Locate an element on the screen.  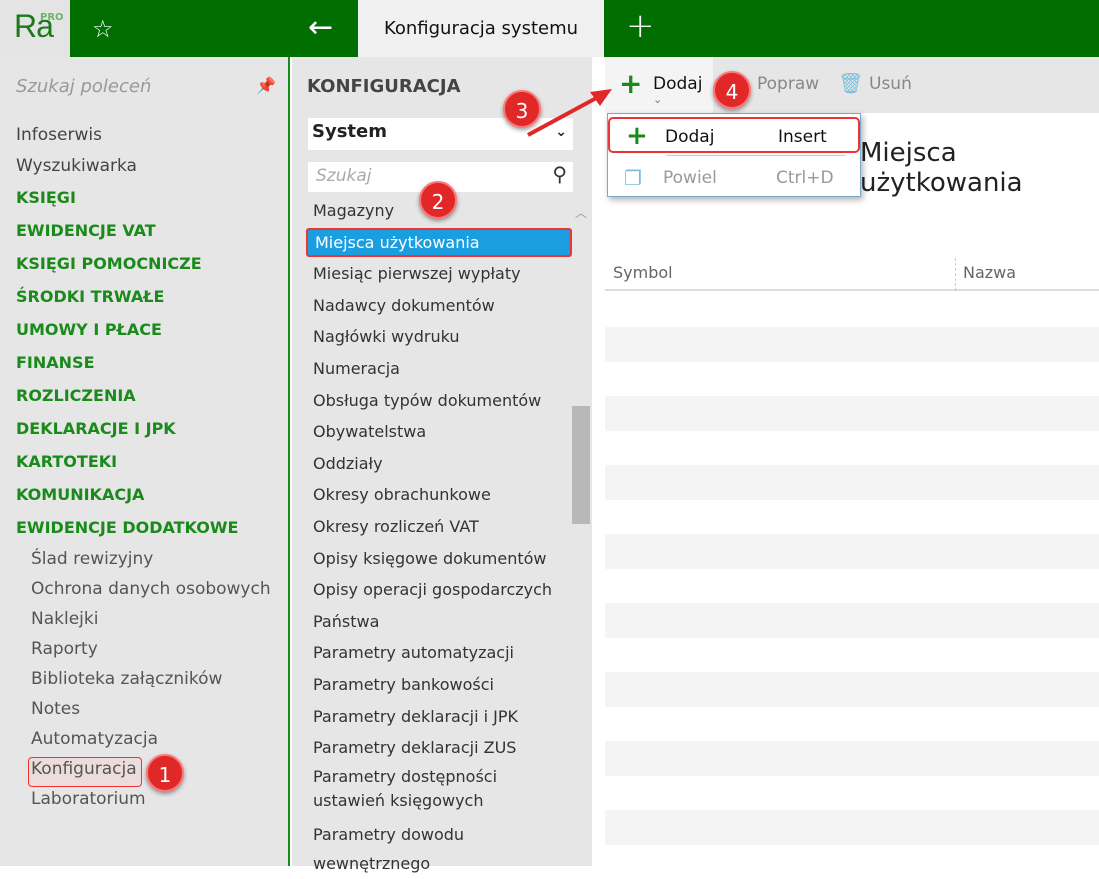
step-badge-4: 4 is located at coordinates (732, 90).